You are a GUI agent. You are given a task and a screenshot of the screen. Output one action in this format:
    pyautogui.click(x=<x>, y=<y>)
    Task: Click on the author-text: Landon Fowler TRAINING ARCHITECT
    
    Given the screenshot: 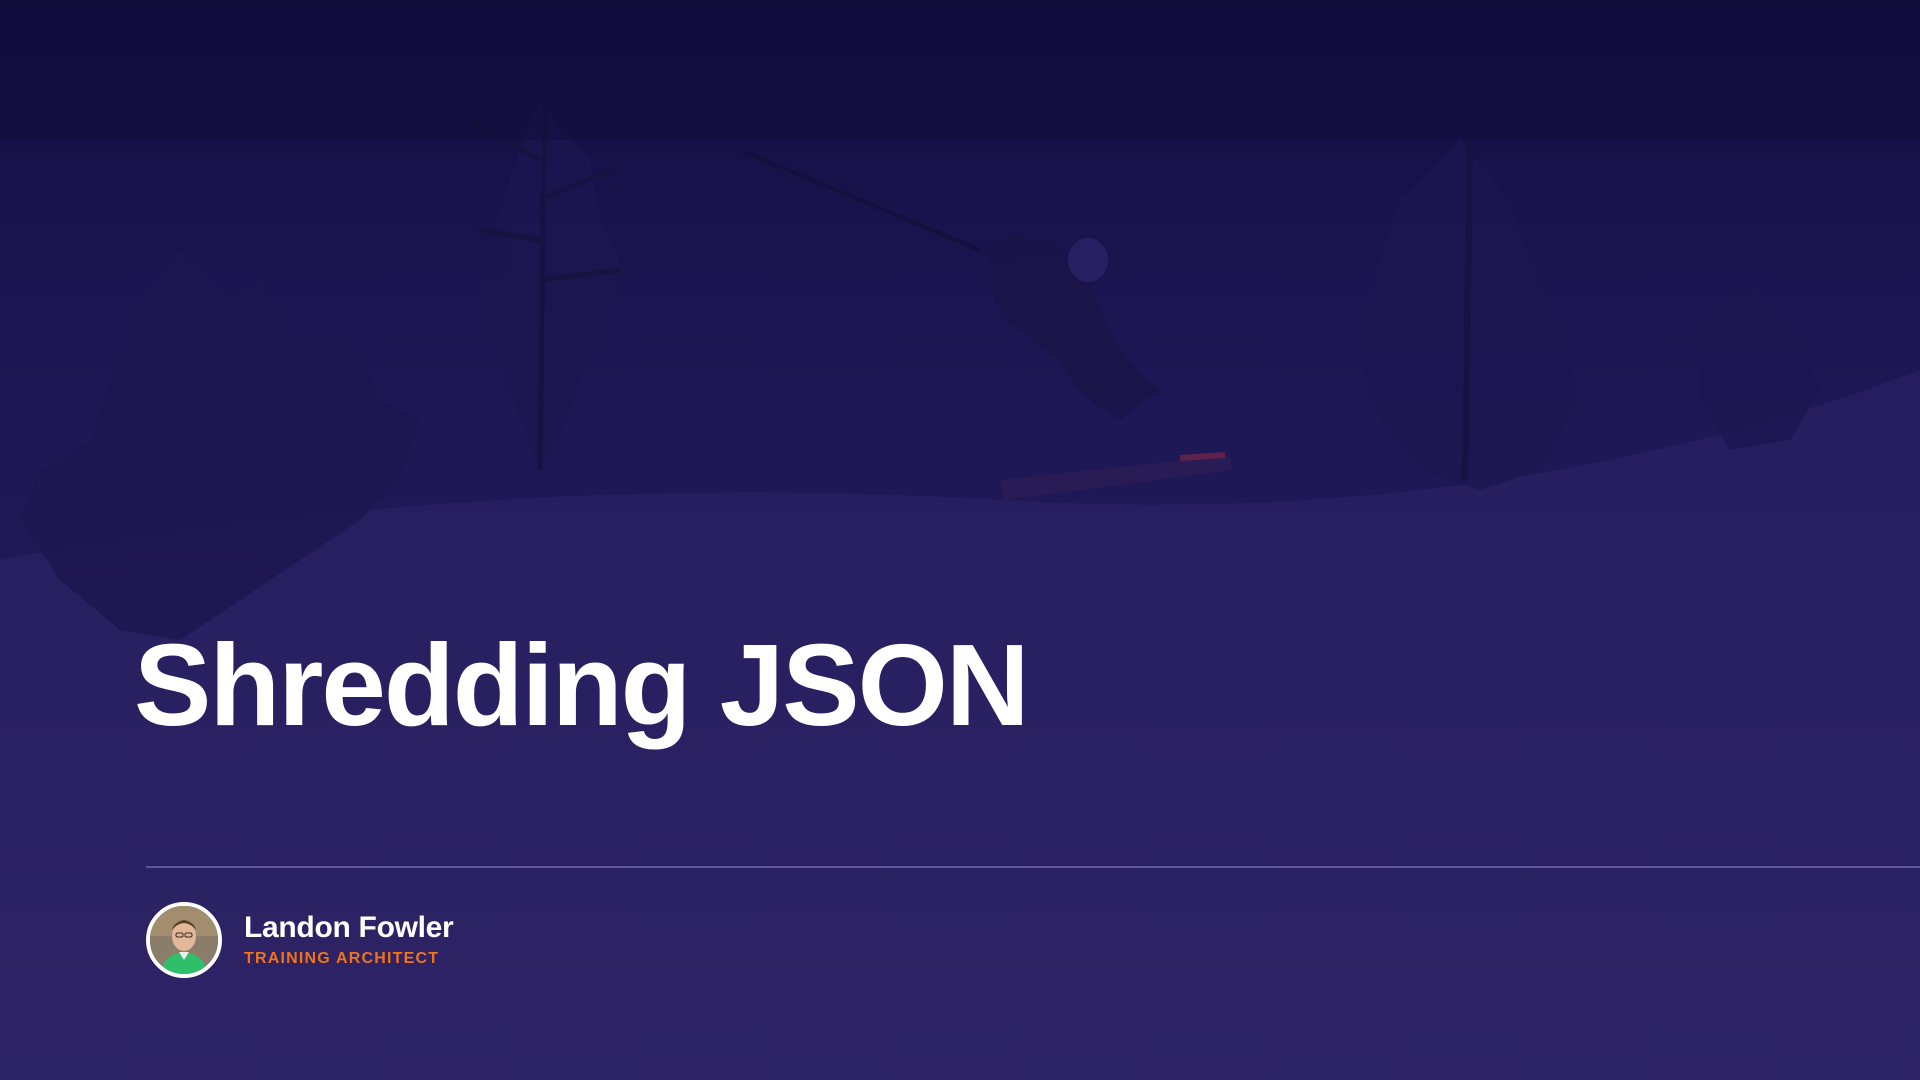 What is the action you would take?
    pyautogui.click(x=349, y=940)
    